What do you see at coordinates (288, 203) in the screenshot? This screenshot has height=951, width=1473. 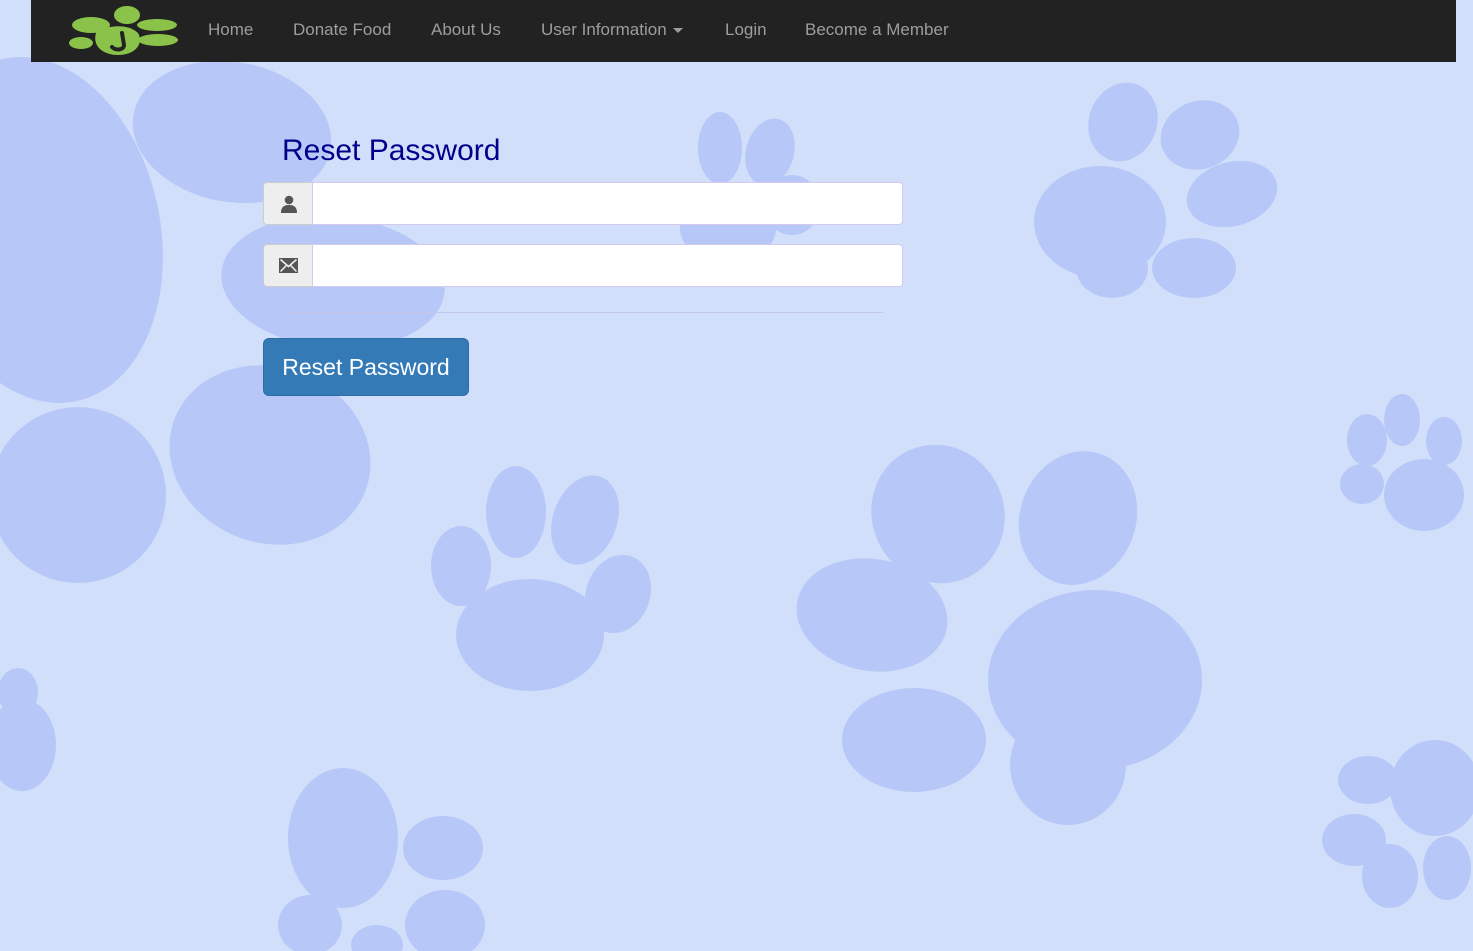 I see `user-icon` at bounding box center [288, 203].